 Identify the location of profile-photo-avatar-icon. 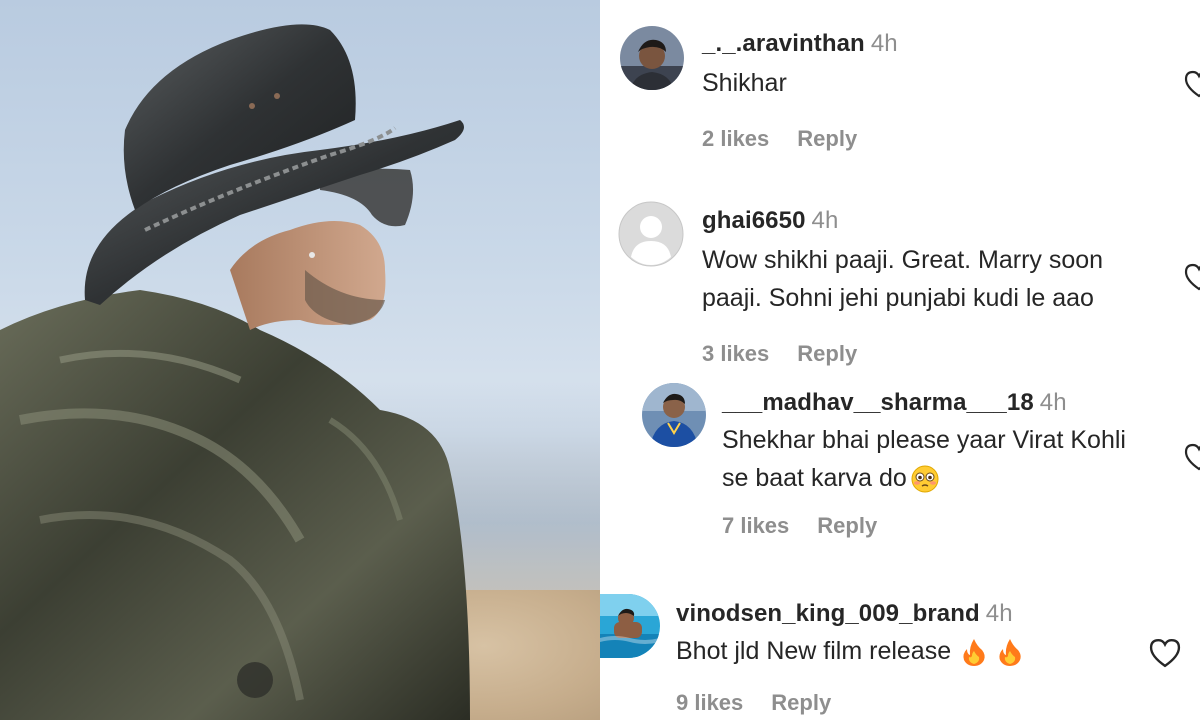
(652, 58).